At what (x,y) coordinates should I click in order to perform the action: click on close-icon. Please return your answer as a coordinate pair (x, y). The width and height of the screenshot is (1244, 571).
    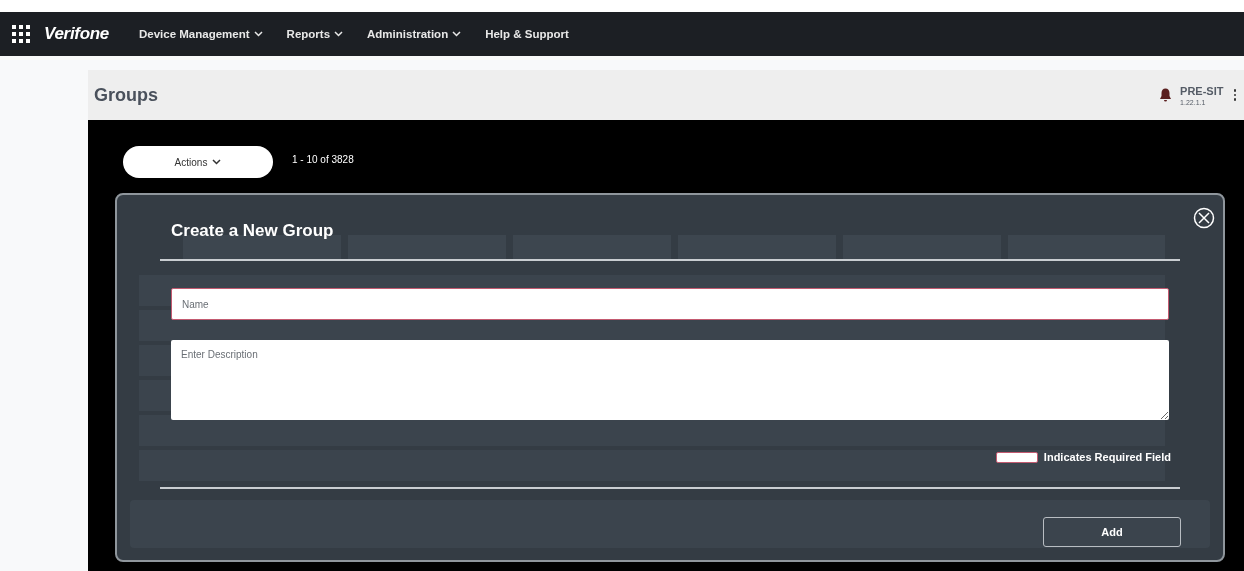
    Looking at the image, I should click on (1204, 218).